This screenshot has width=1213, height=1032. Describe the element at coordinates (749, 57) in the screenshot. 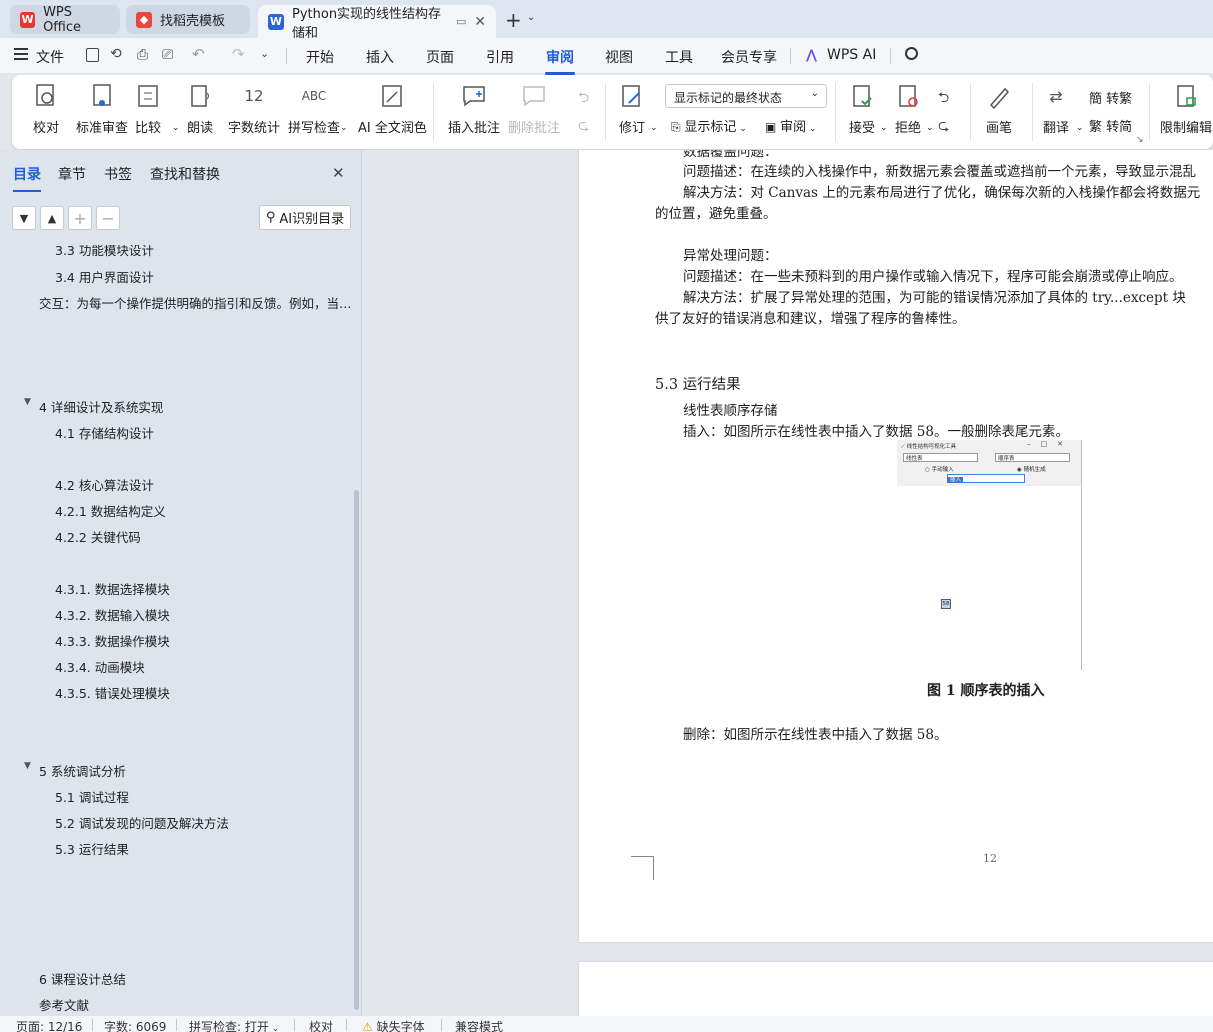

I see `menu-member: 会员专享` at that location.